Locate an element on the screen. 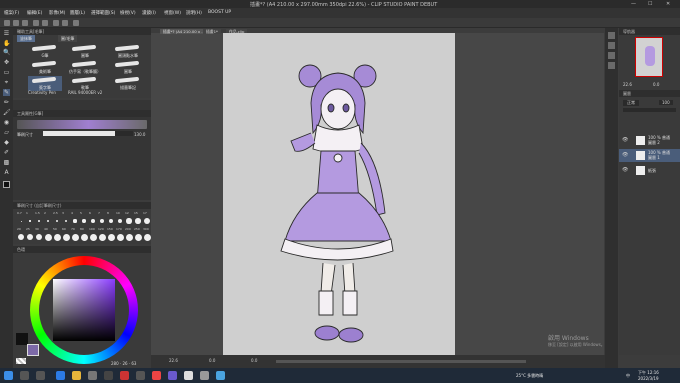 The width and height of the screenshot is (680, 383). brush-size-cell: 30 is located at coordinates (39, 235).